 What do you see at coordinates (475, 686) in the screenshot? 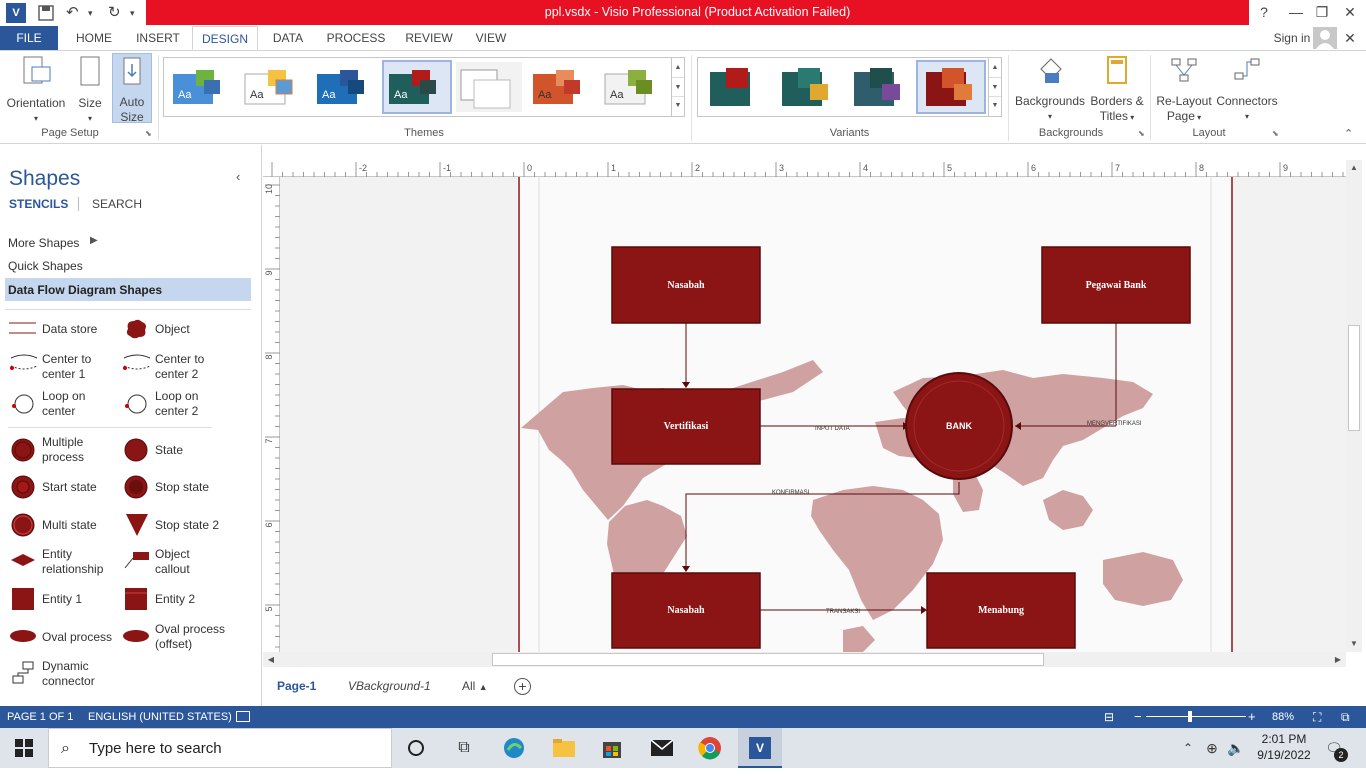
I see `all-pages-button: All ▲` at bounding box center [475, 686].